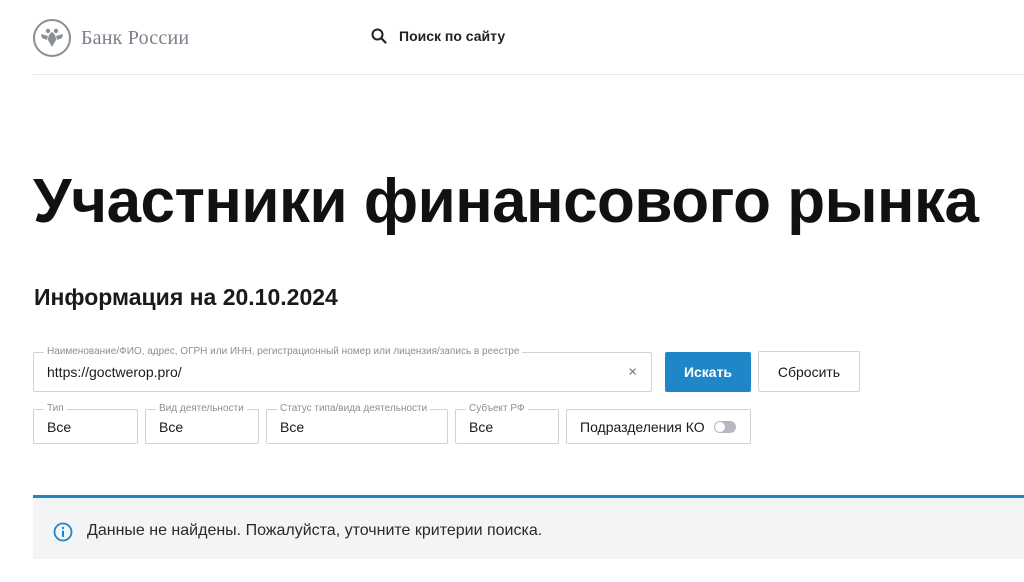 The image size is (1024, 582). I want to click on status-select-value: Все, so click(292, 426).